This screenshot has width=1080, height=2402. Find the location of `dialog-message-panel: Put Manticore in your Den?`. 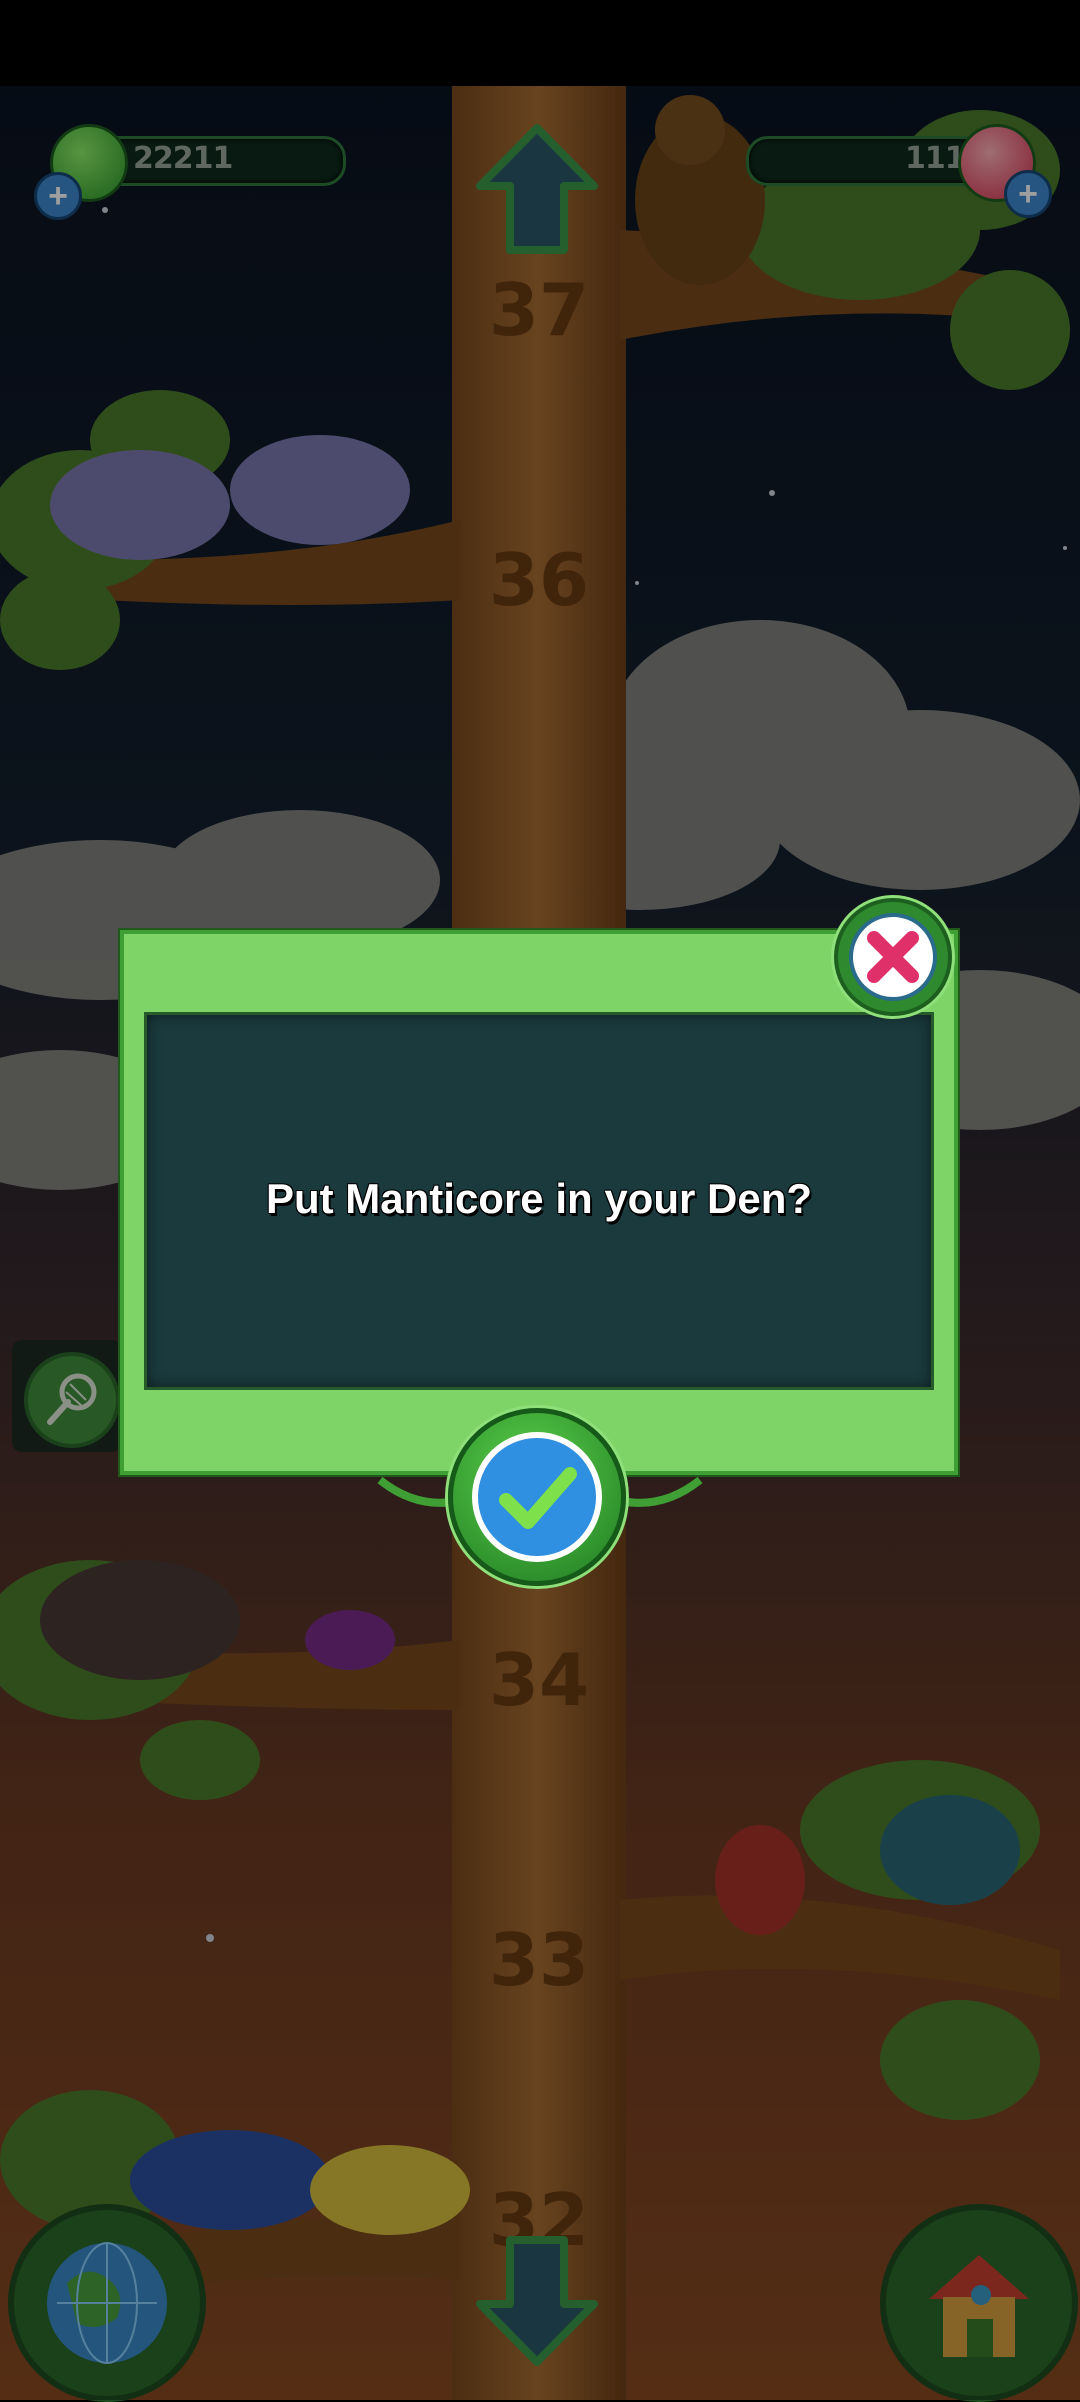

dialog-message-panel: Put Manticore in your Den? is located at coordinates (539, 1201).